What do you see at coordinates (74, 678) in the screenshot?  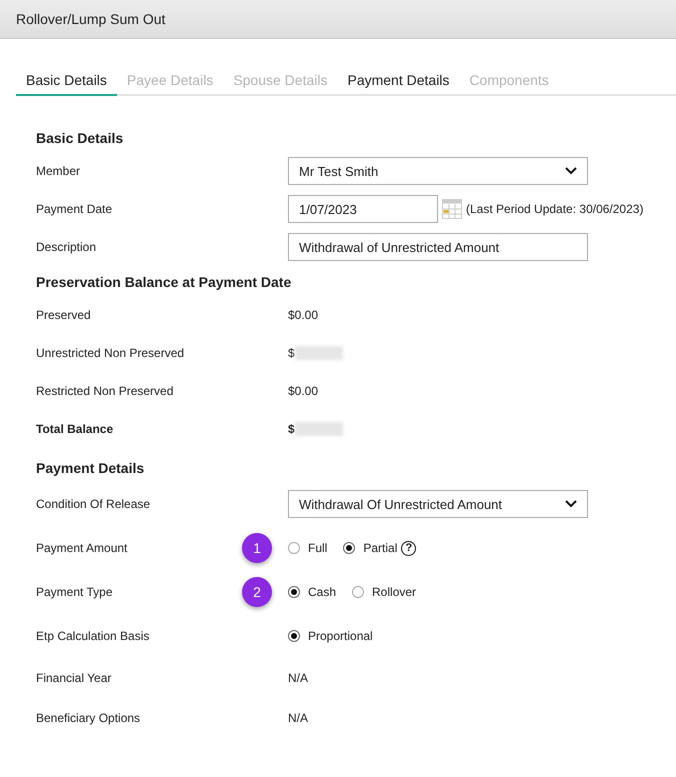 I see `field-label: Financial Year` at bounding box center [74, 678].